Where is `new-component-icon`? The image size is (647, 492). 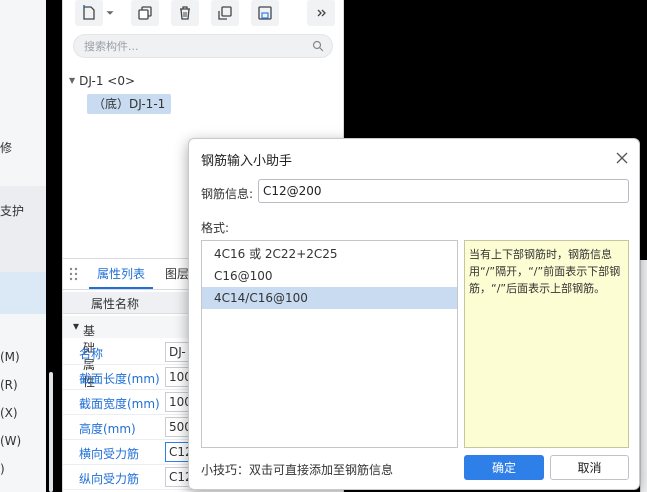
new-component-icon is located at coordinates (89, 12).